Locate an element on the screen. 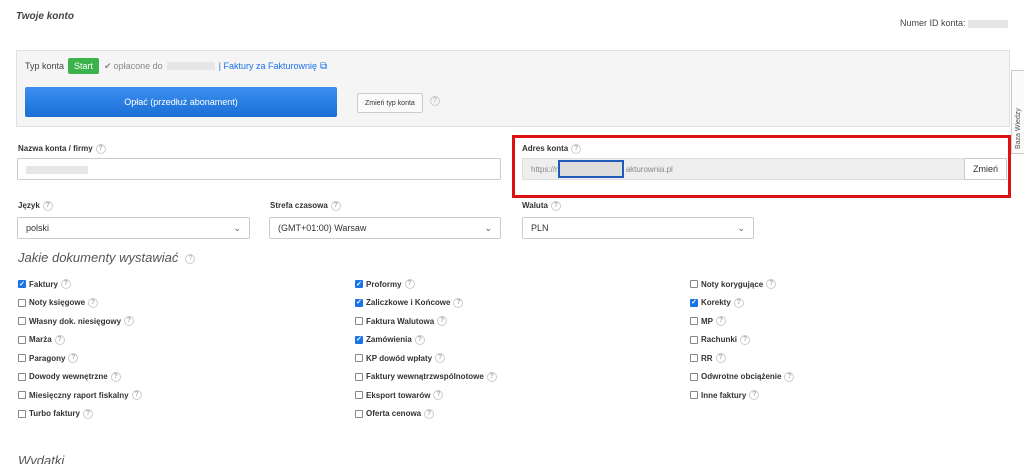 The height and width of the screenshot is (464, 1024). document-option: Noty korygujące? is located at coordinates (733, 284).